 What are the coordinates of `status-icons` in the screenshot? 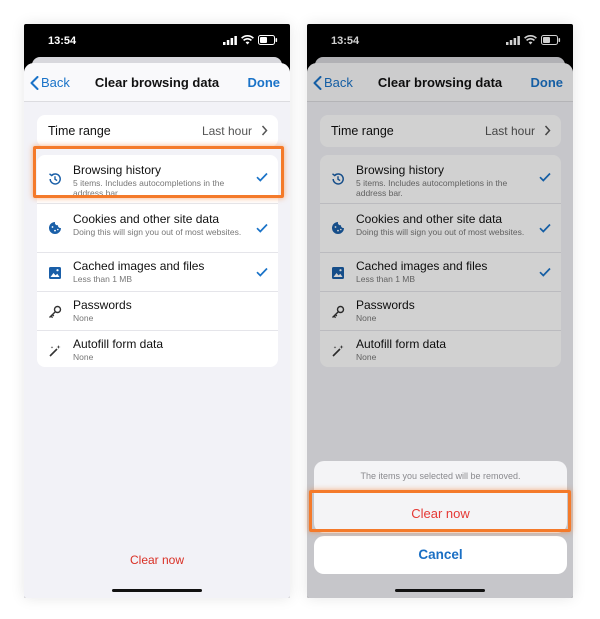 It's located at (250, 40).